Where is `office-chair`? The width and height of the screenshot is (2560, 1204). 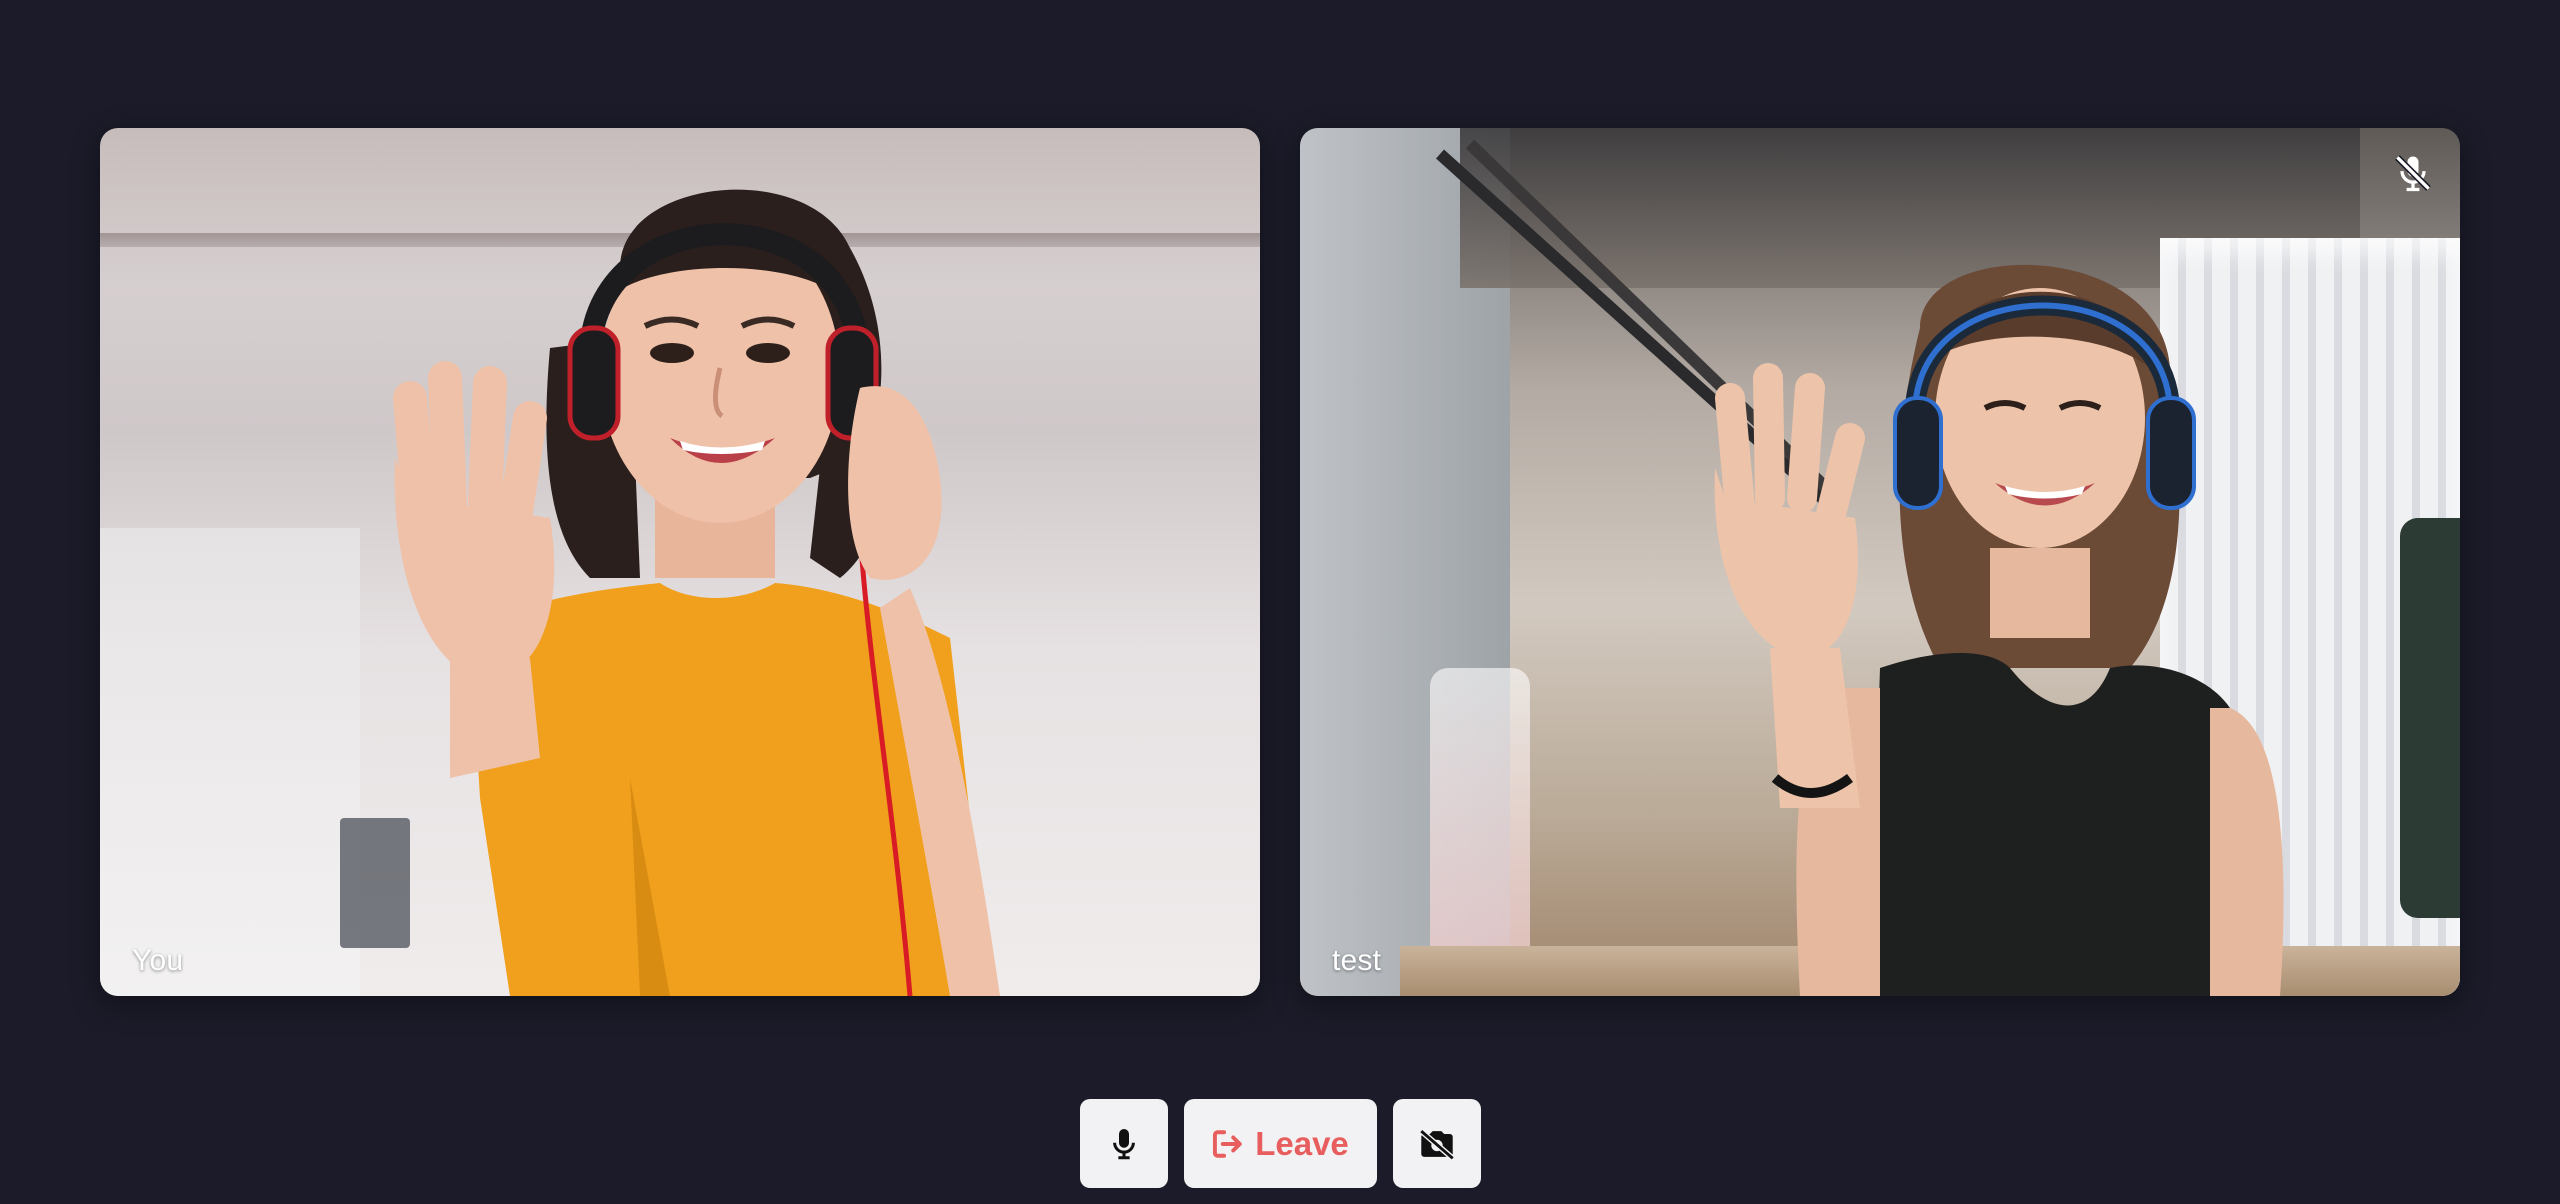
office-chair is located at coordinates (2430, 718).